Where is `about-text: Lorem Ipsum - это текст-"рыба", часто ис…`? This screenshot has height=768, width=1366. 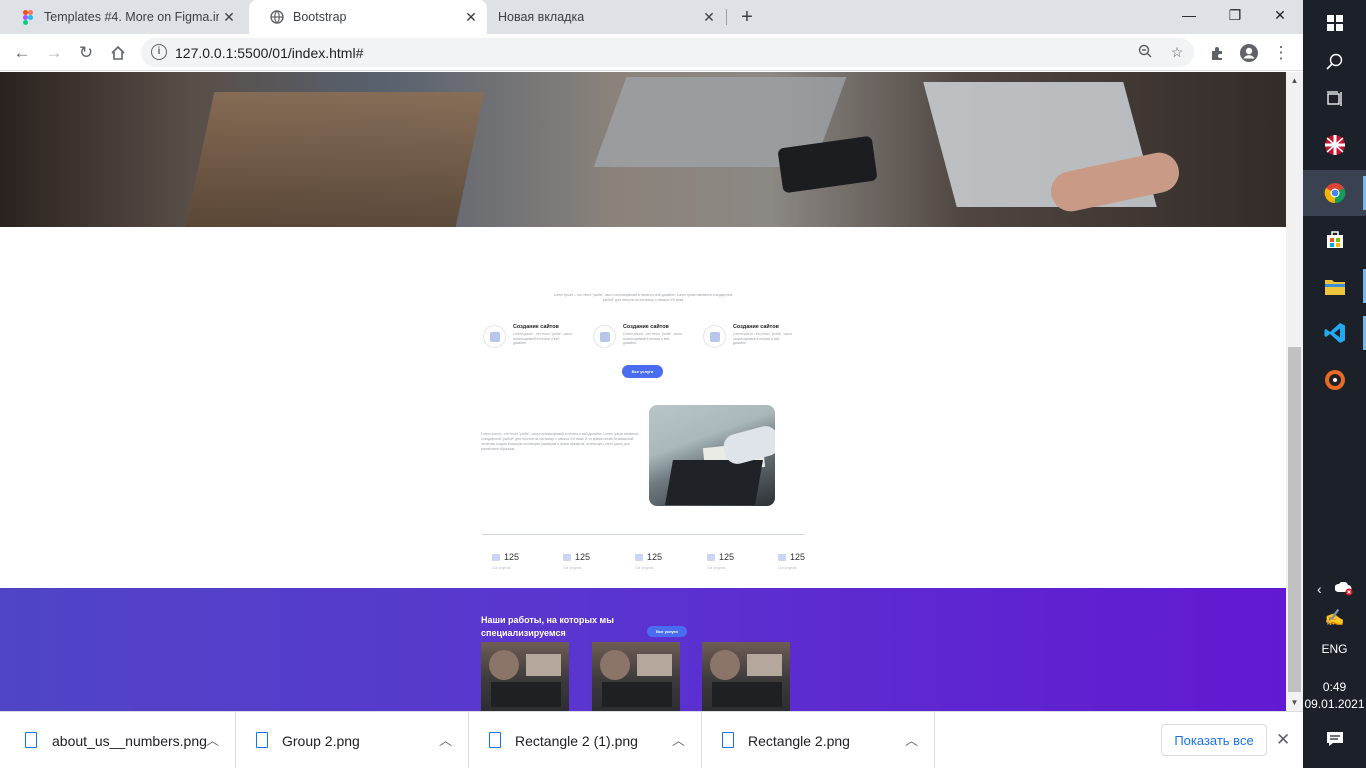
about-text: Lorem Ipsum - это текст-"рыба", часто ис… is located at coordinates (560, 441).